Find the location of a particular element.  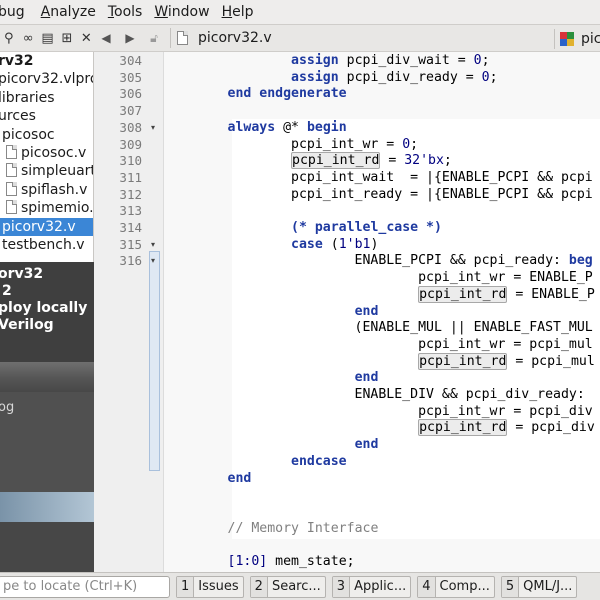

tree-item: picosoc is located at coordinates (46, 135).